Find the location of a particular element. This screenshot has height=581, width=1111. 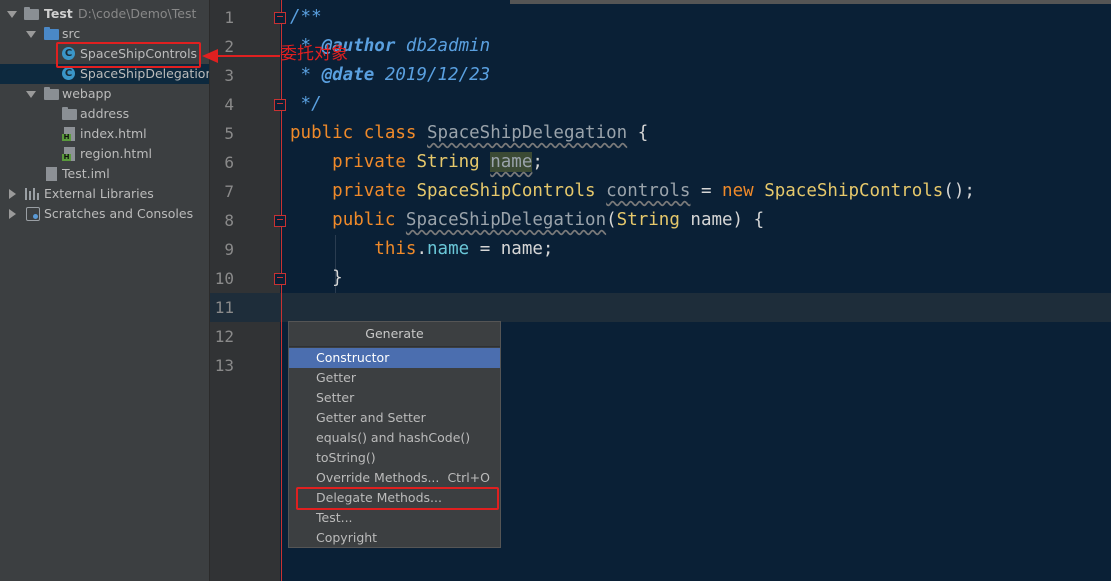

tree-node-region-html: H region.html is located at coordinates (104, 154).